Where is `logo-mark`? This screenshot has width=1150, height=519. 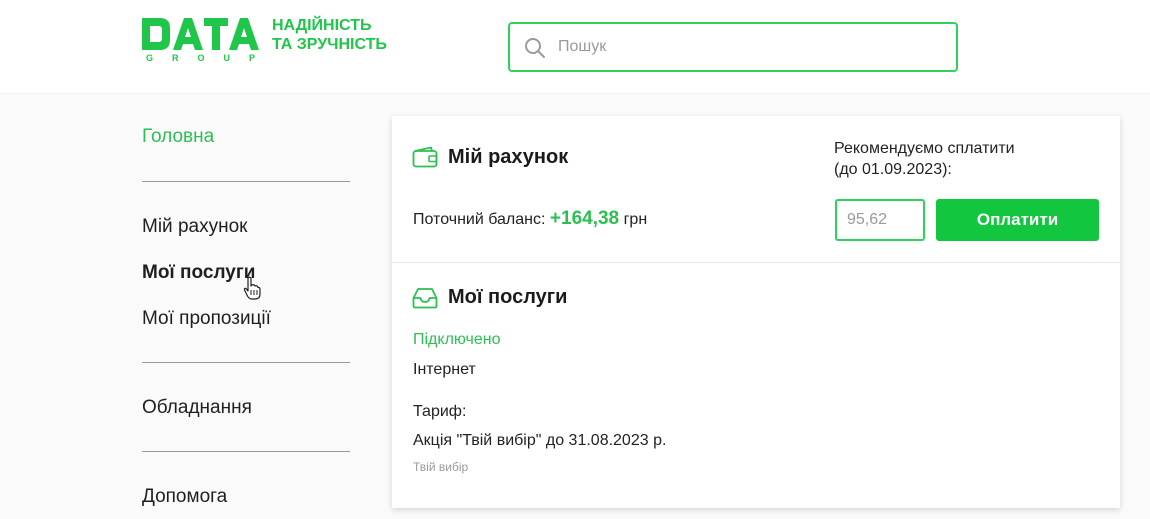
logo-mark is located at coordinates (200, 34).